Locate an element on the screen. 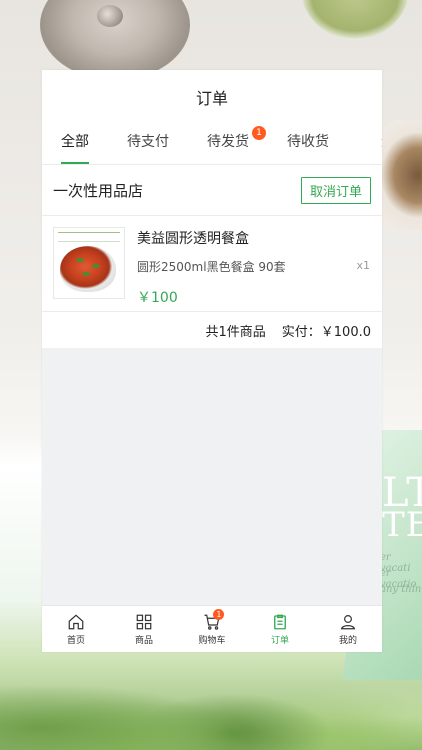  food-container-image is located at coordinates (88, 269).